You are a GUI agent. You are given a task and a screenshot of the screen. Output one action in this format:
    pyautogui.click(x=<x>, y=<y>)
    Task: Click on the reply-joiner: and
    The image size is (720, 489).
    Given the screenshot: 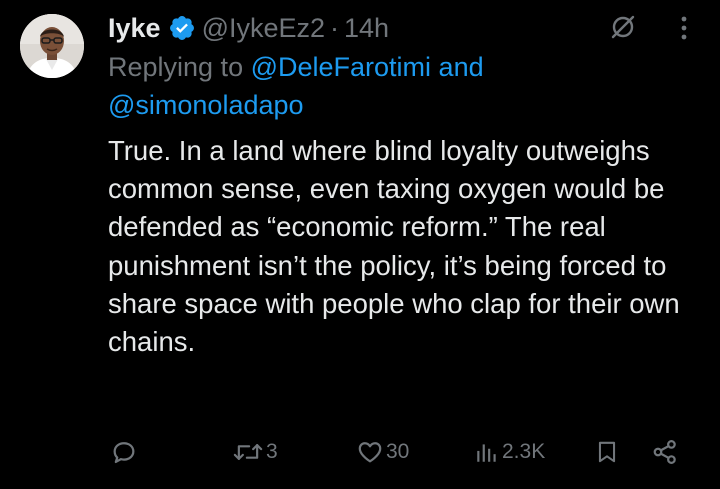 What is the action you would take?
    pyautogui.click(x=457, y=67)
    